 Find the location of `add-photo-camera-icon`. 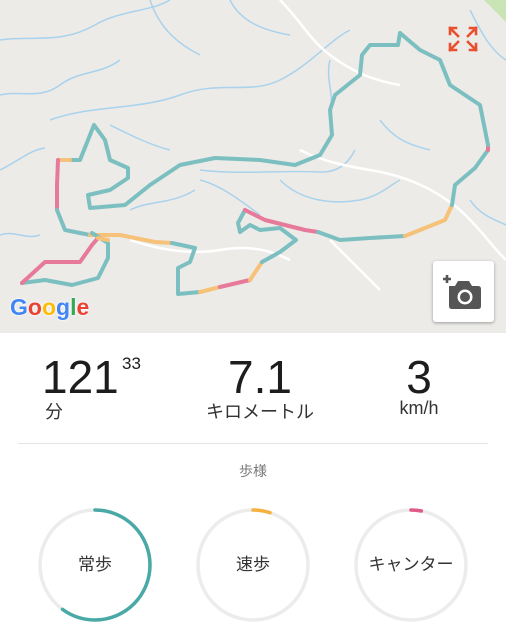

add-photo-camera-icon is located at coordinates (462, 292).